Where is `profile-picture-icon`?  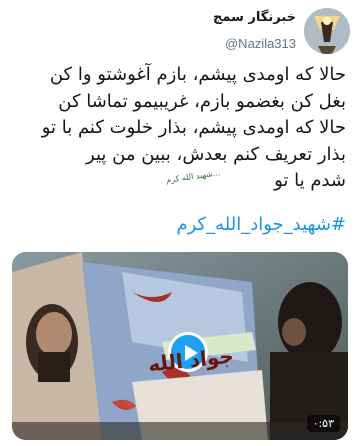 profile-picture-icon is located at coordinates (327, 31).